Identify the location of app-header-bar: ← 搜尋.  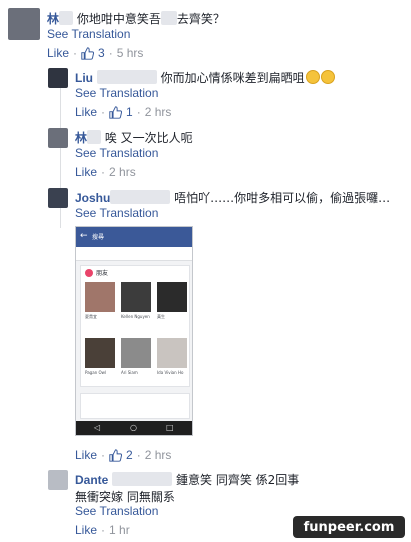
(134, 237).